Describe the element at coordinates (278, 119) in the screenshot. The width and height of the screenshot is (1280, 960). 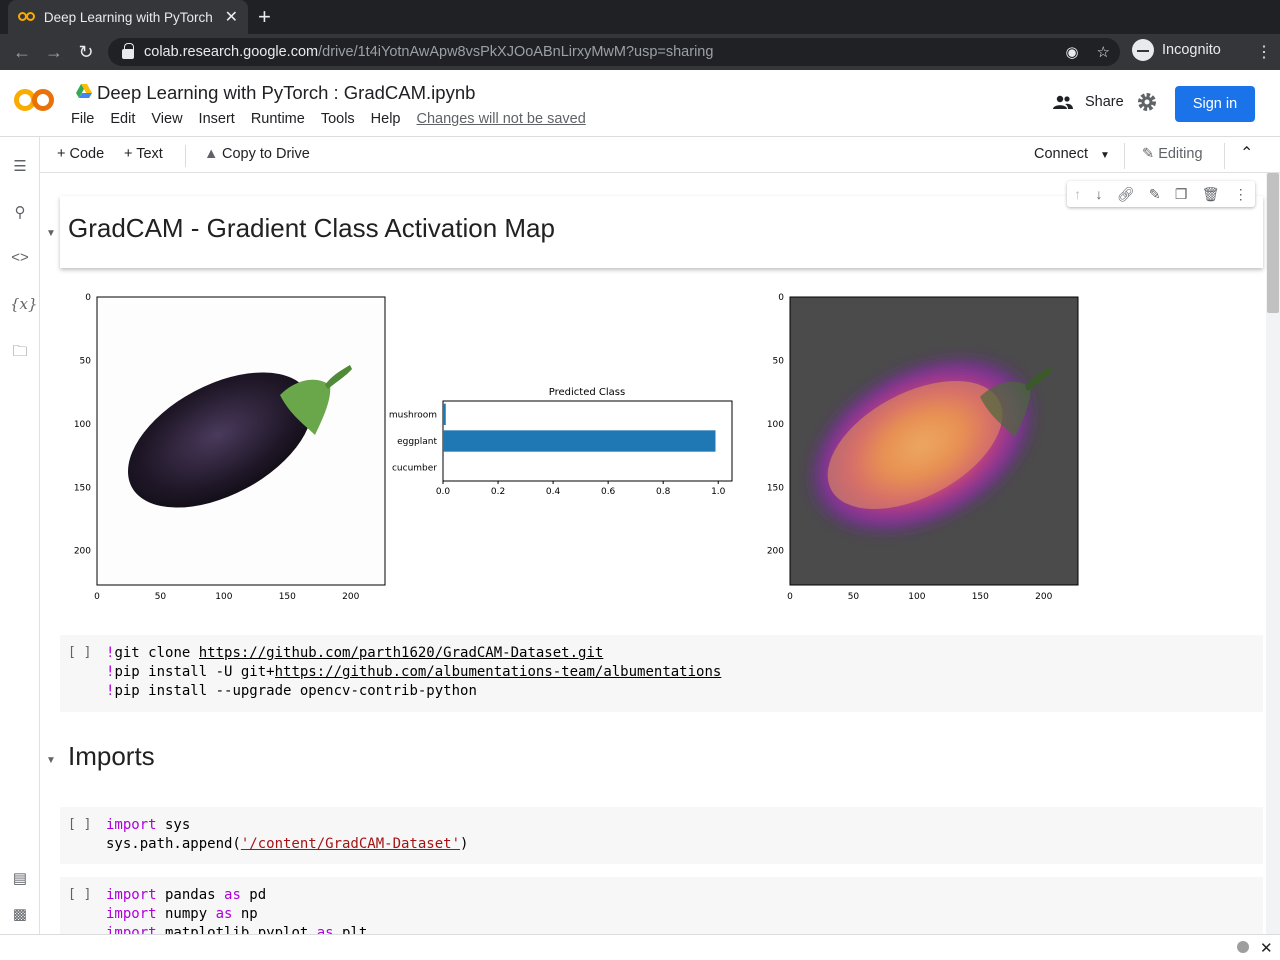
I see `menu-runtime: Runtime` at that location.